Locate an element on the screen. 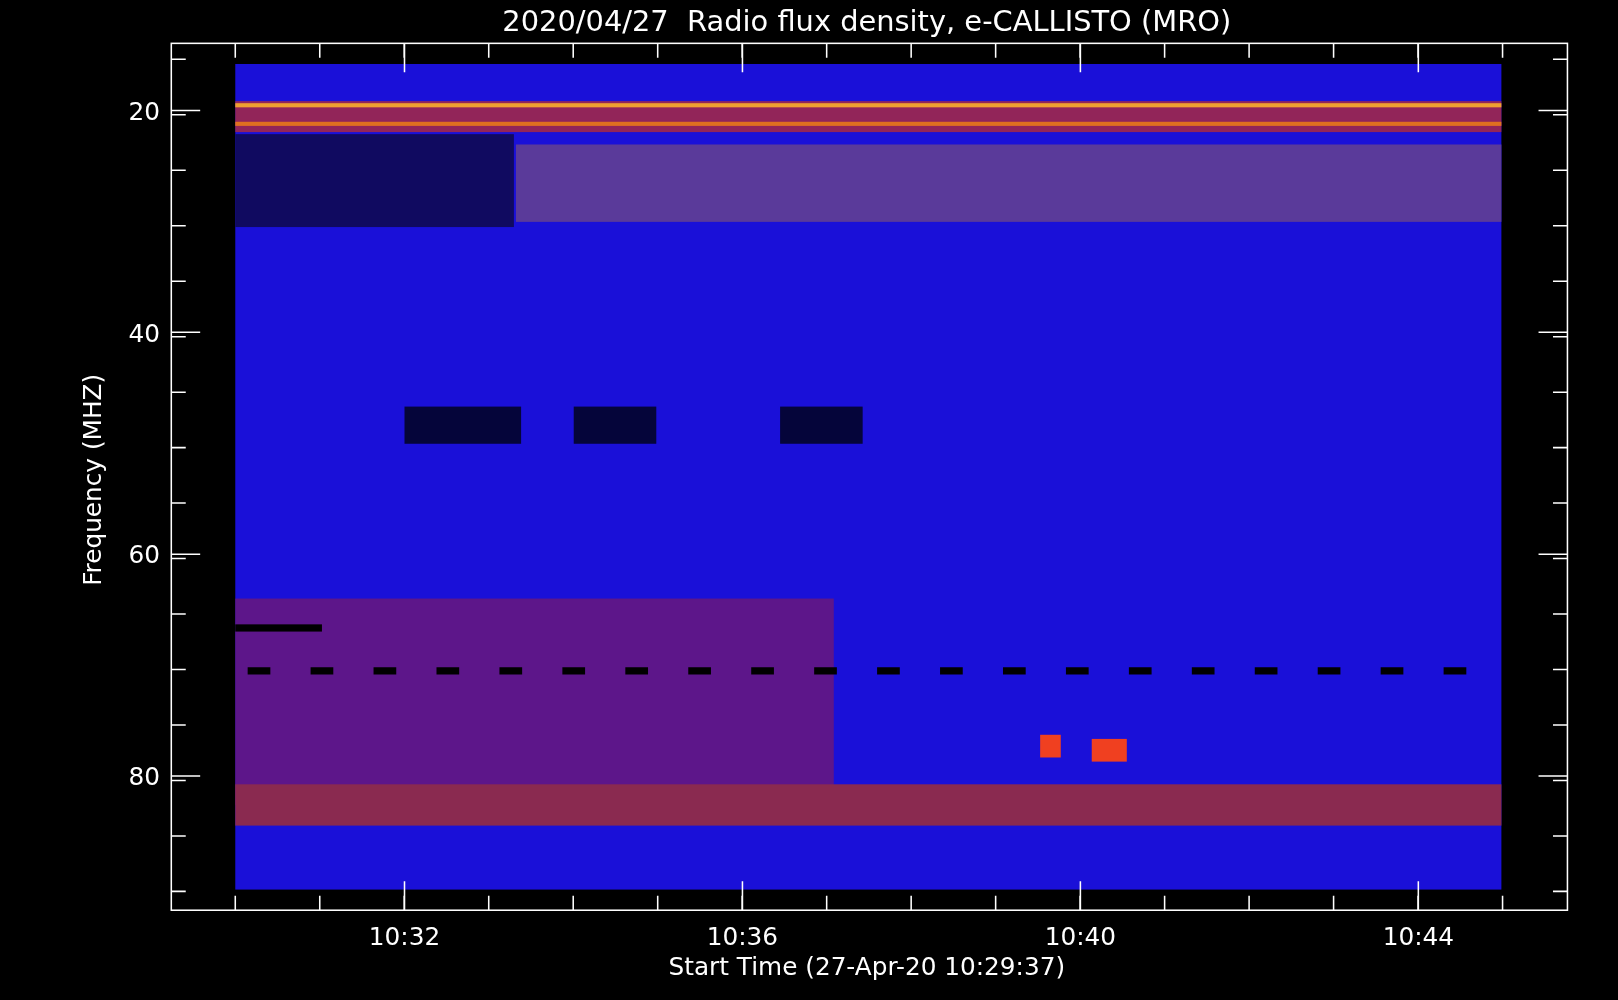 The image size is (1618, 1000). axis-label: Frequency (MHZ) is located at coordinates (93, 479).